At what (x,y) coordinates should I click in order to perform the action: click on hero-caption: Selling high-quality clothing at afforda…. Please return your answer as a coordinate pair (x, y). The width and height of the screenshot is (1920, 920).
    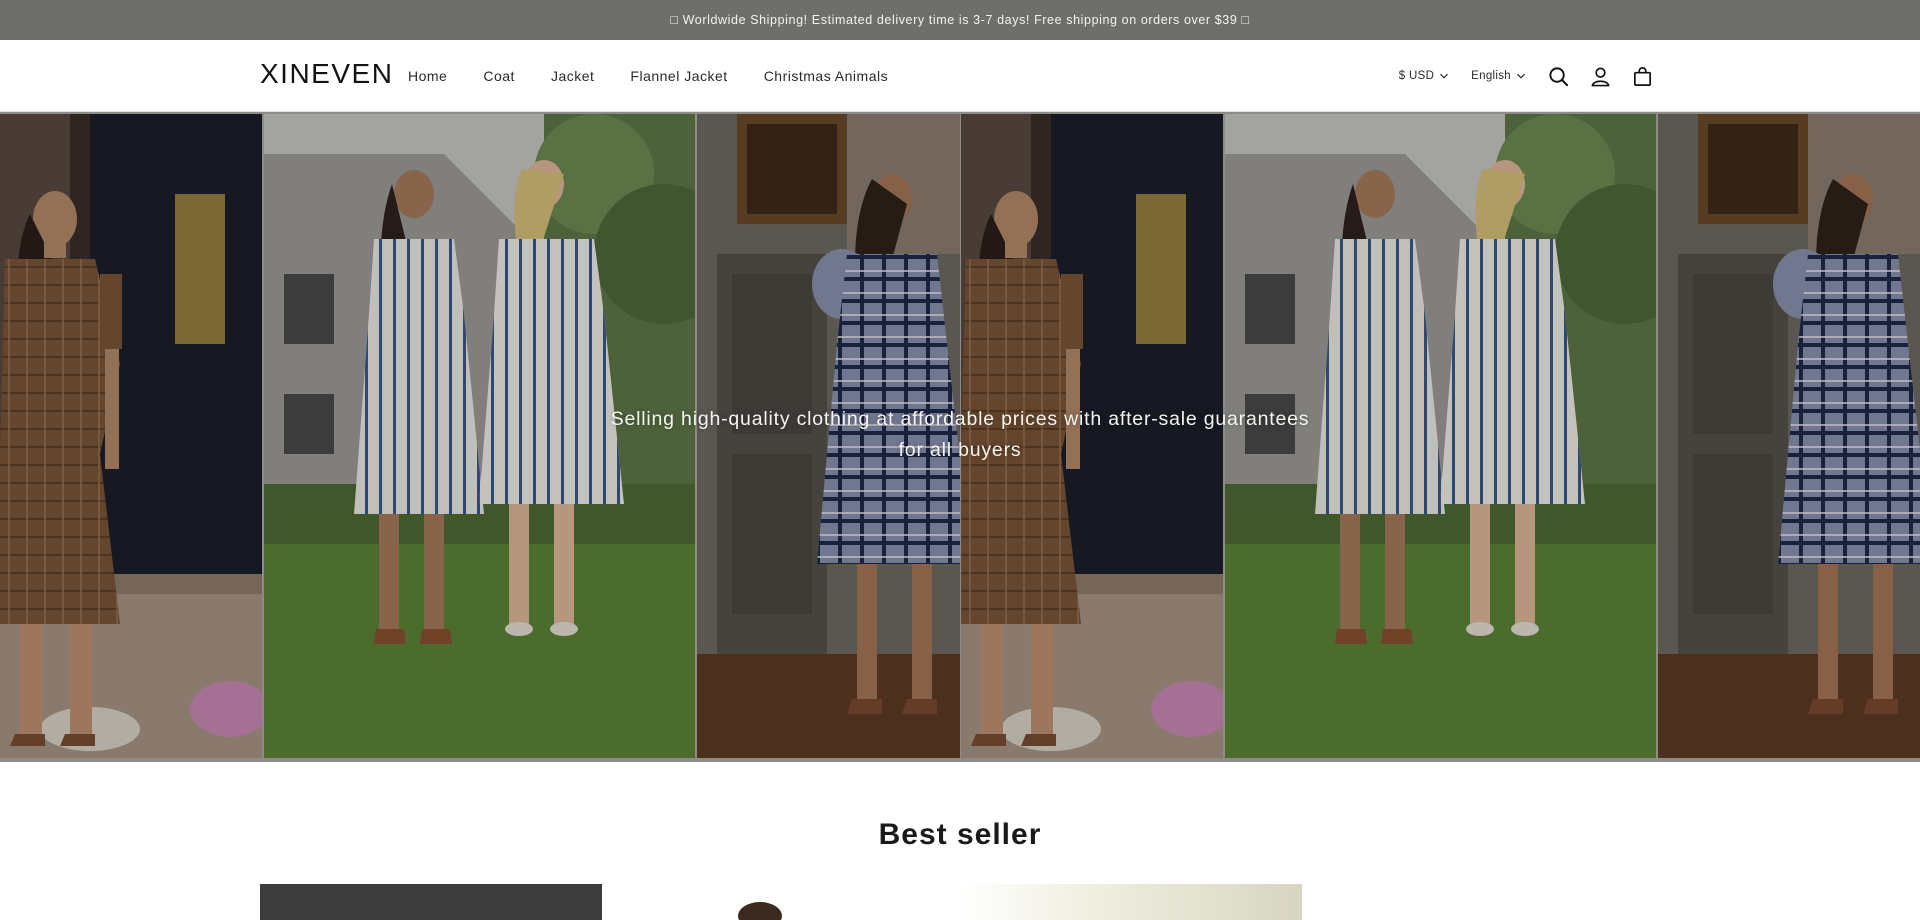
    Looking at the image, I should click on (960, 434).